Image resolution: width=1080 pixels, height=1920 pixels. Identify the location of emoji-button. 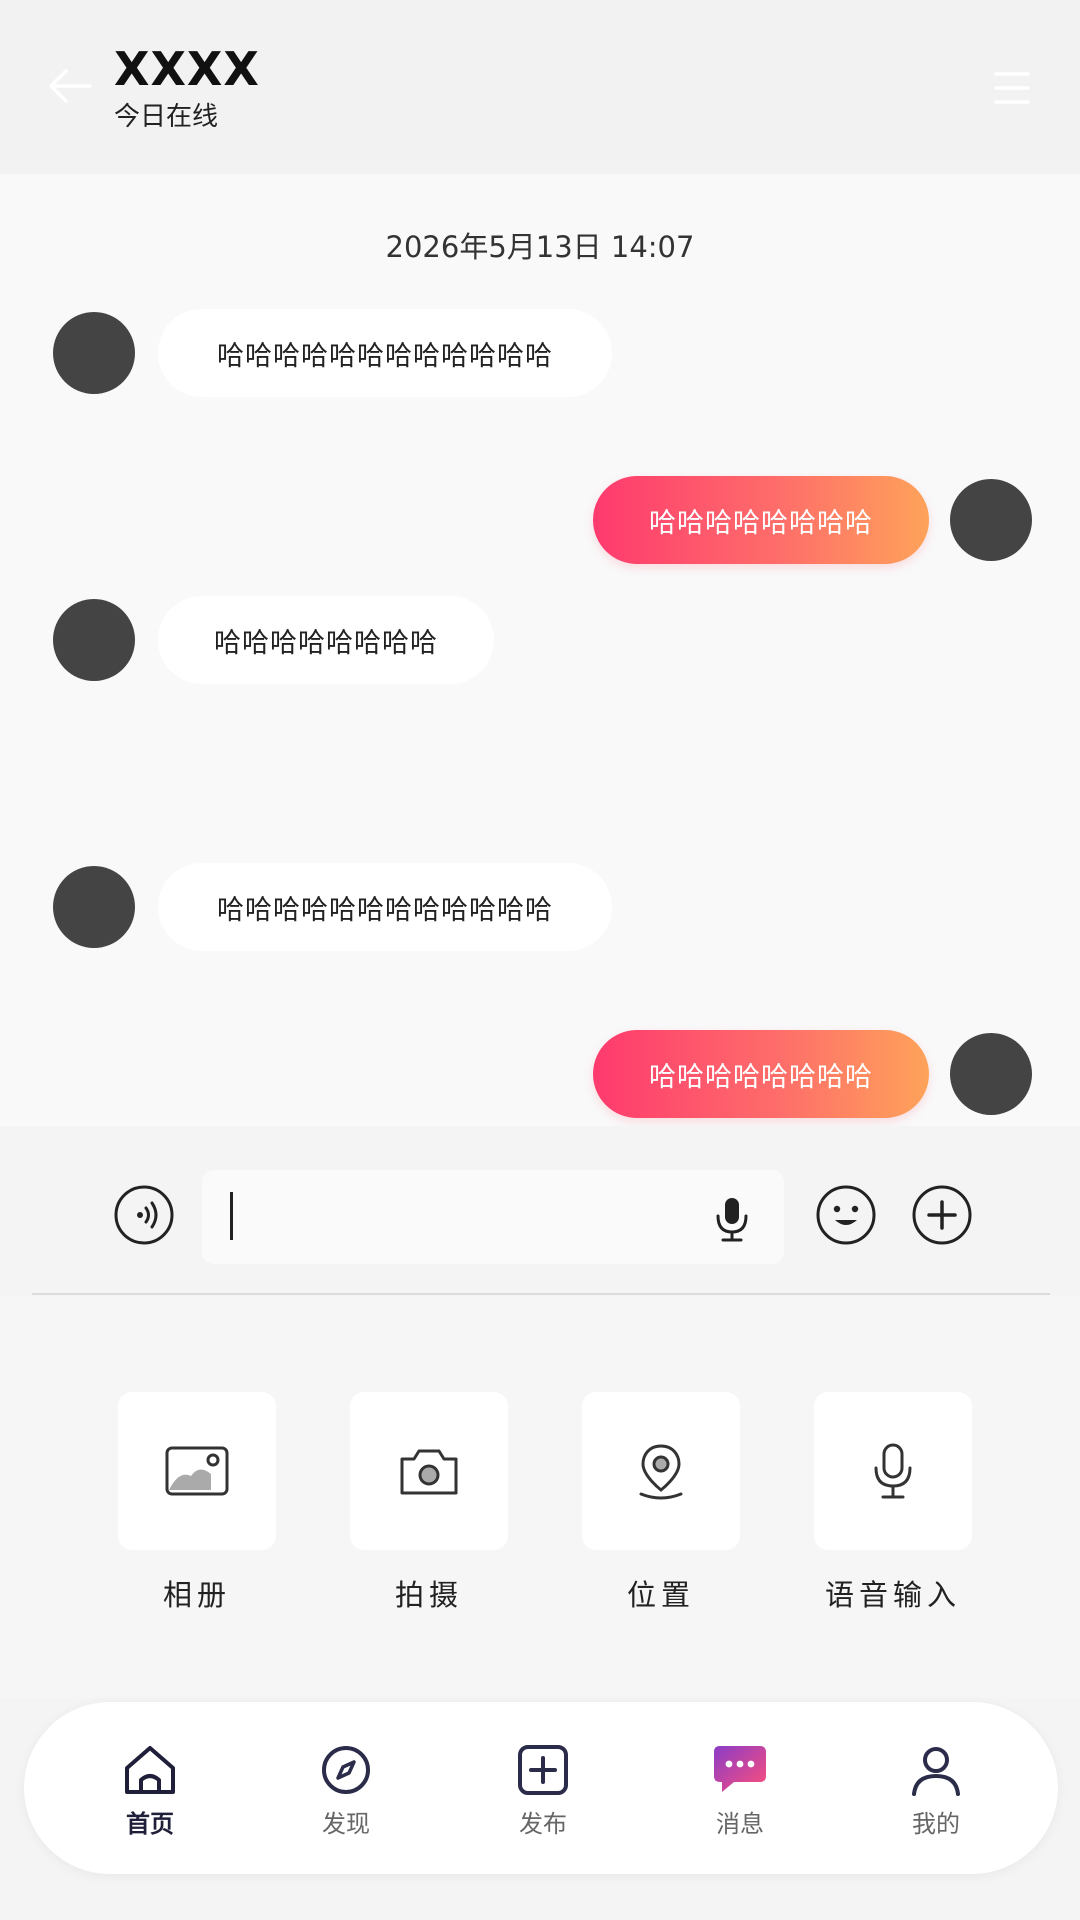
(846, 1215).